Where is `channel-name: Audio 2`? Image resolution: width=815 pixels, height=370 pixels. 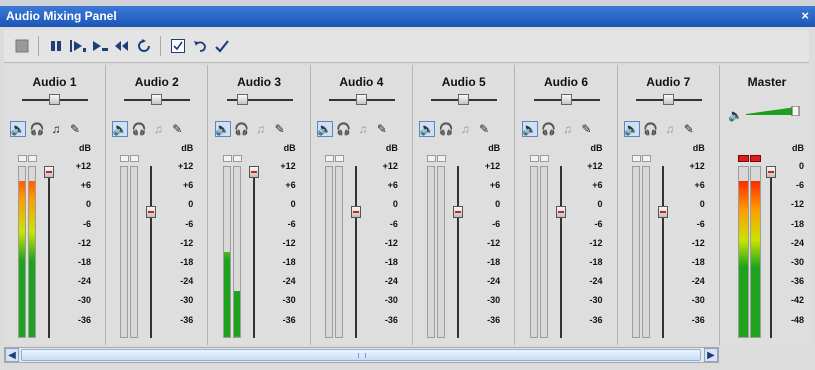 channel-name: Audio 2 is located at coordinates (156, 82).